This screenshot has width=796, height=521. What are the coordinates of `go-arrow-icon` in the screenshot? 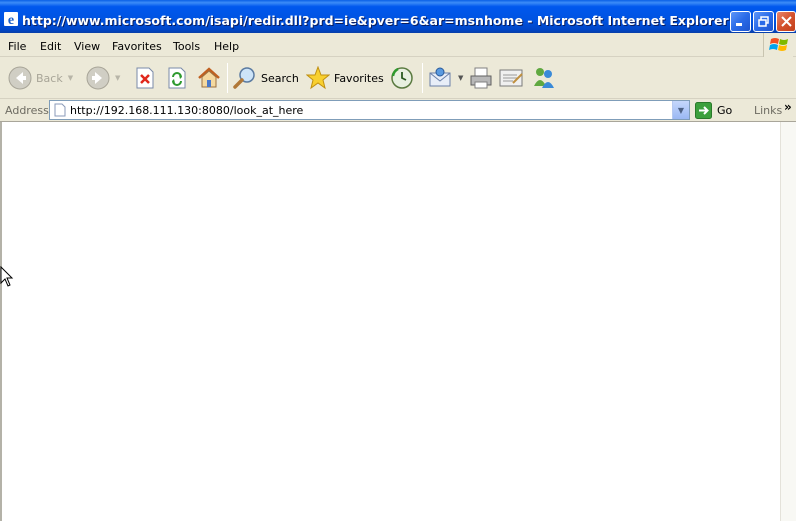 It's located at (703, 110).